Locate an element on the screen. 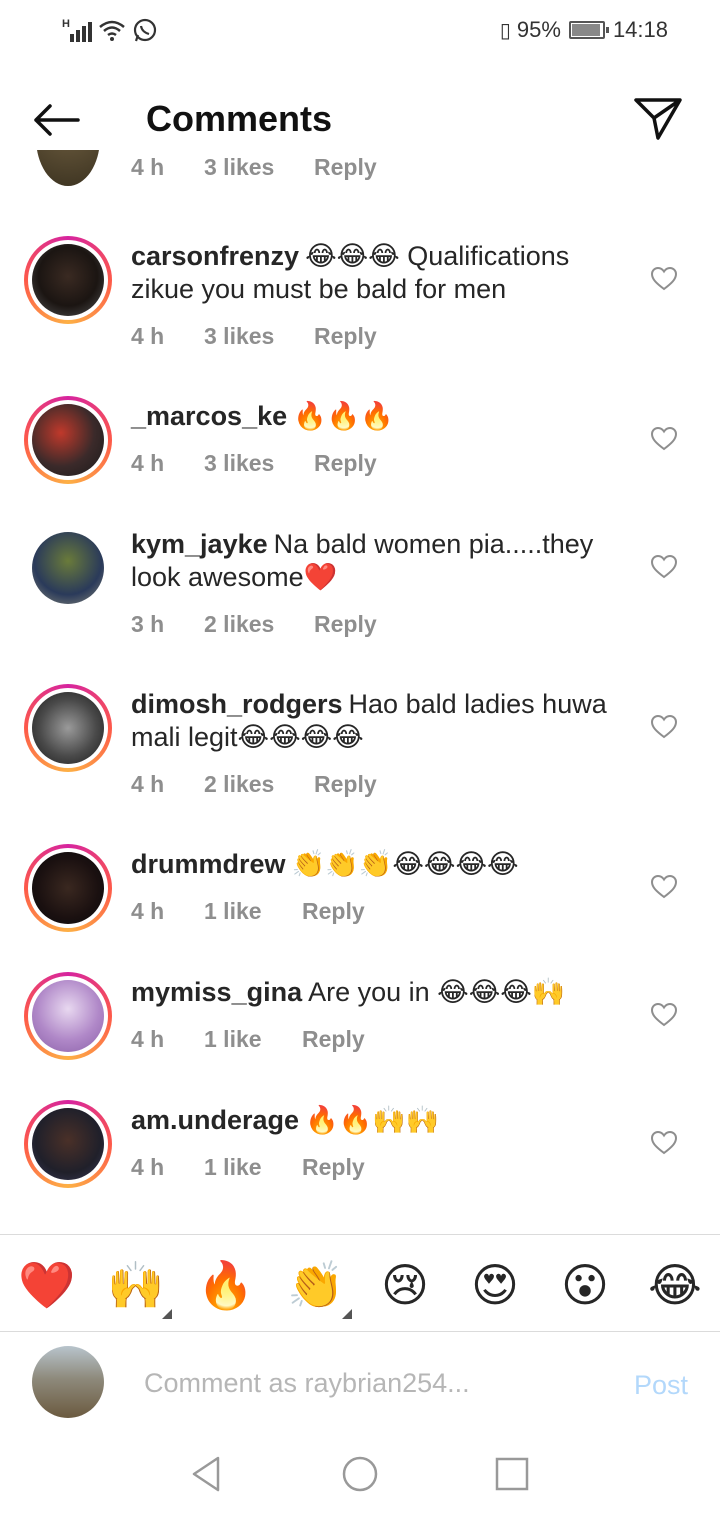 The width and height of the screenshot is (720, 1520). comment-meta: 4 h 2 likes Reply is located at coordinates (254, 784).